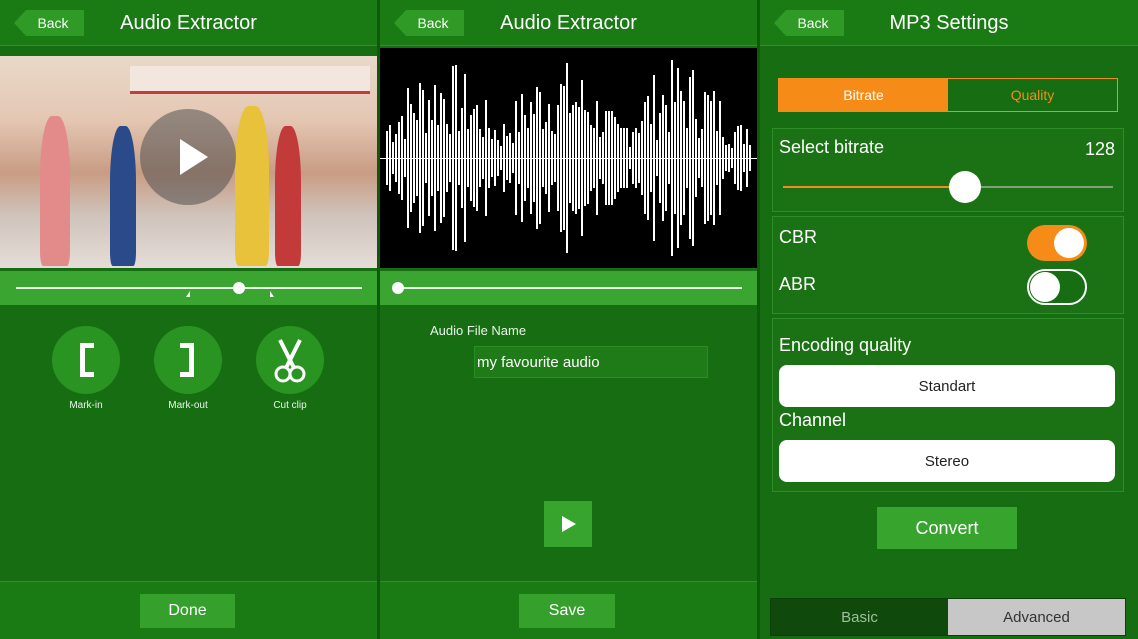 The width and height of the screenshot is (1138, 639). I want to click on audio-waveform, so click(568, 158).